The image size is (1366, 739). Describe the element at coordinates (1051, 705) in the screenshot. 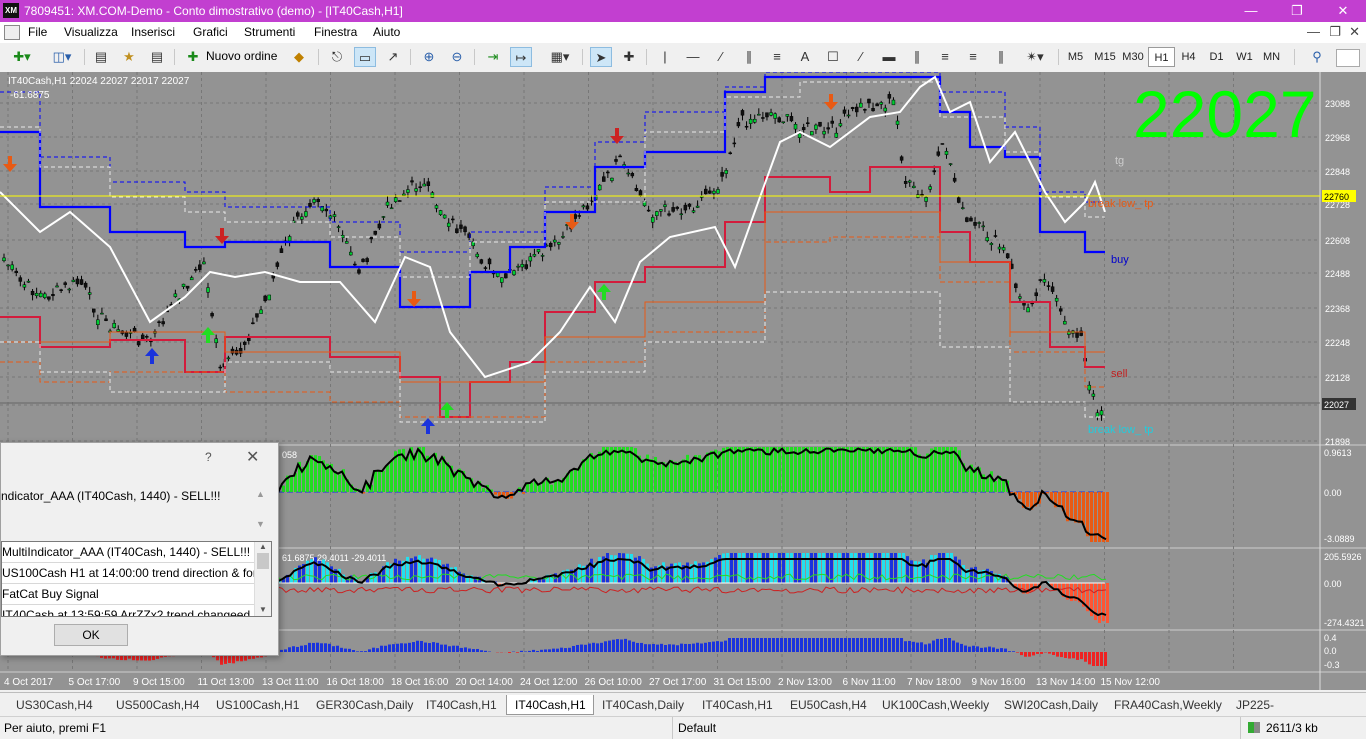

I see `tab-swi20cash-daily: SWI20Cash,Daily` at that location.